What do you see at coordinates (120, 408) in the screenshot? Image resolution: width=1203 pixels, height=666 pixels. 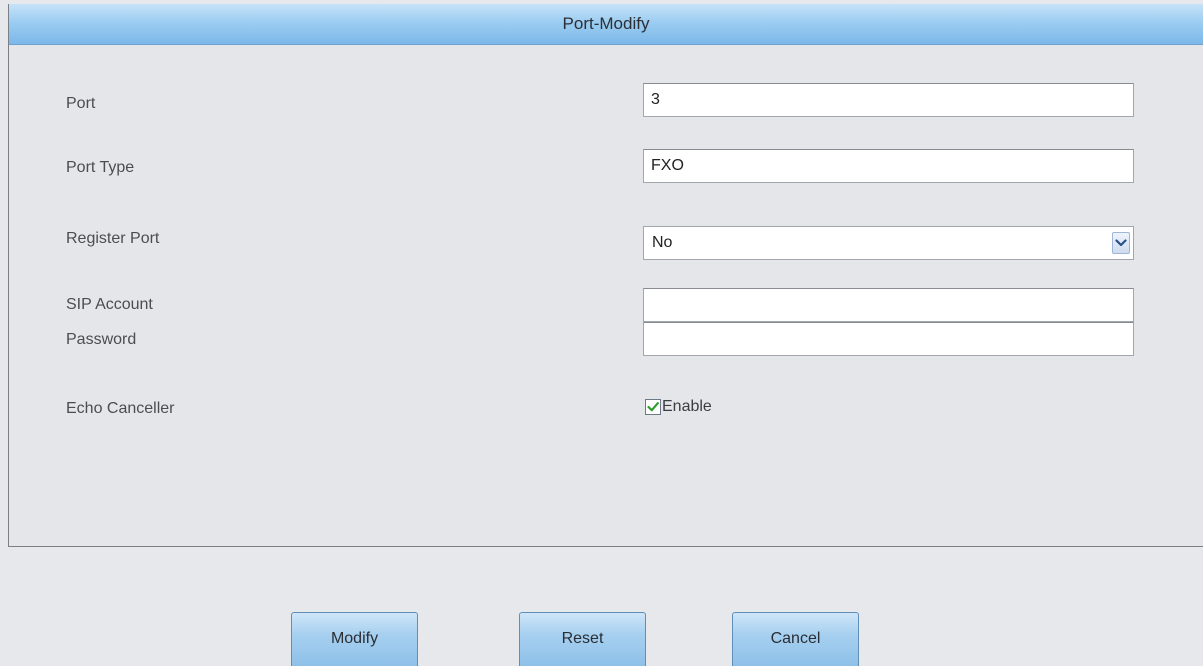 I see `echo-canceller-label: Echo Canceller` at bounding box center [120, 408].